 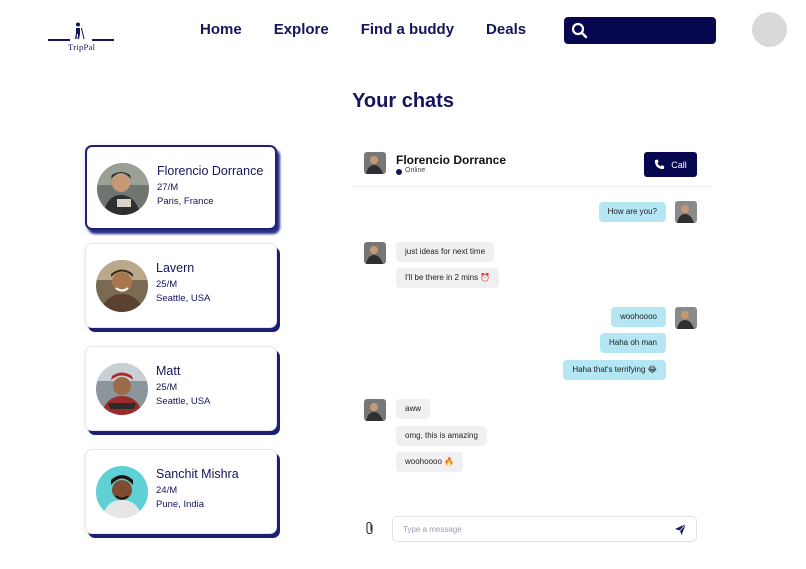 I want to click on brand-logo: TripPal, so click(x=82, y=37).